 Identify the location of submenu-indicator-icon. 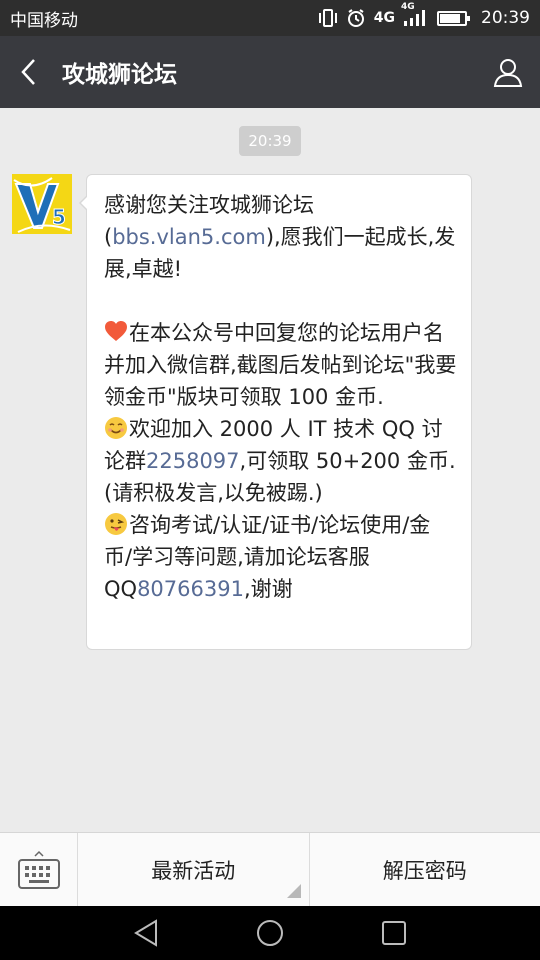
(293, 891).